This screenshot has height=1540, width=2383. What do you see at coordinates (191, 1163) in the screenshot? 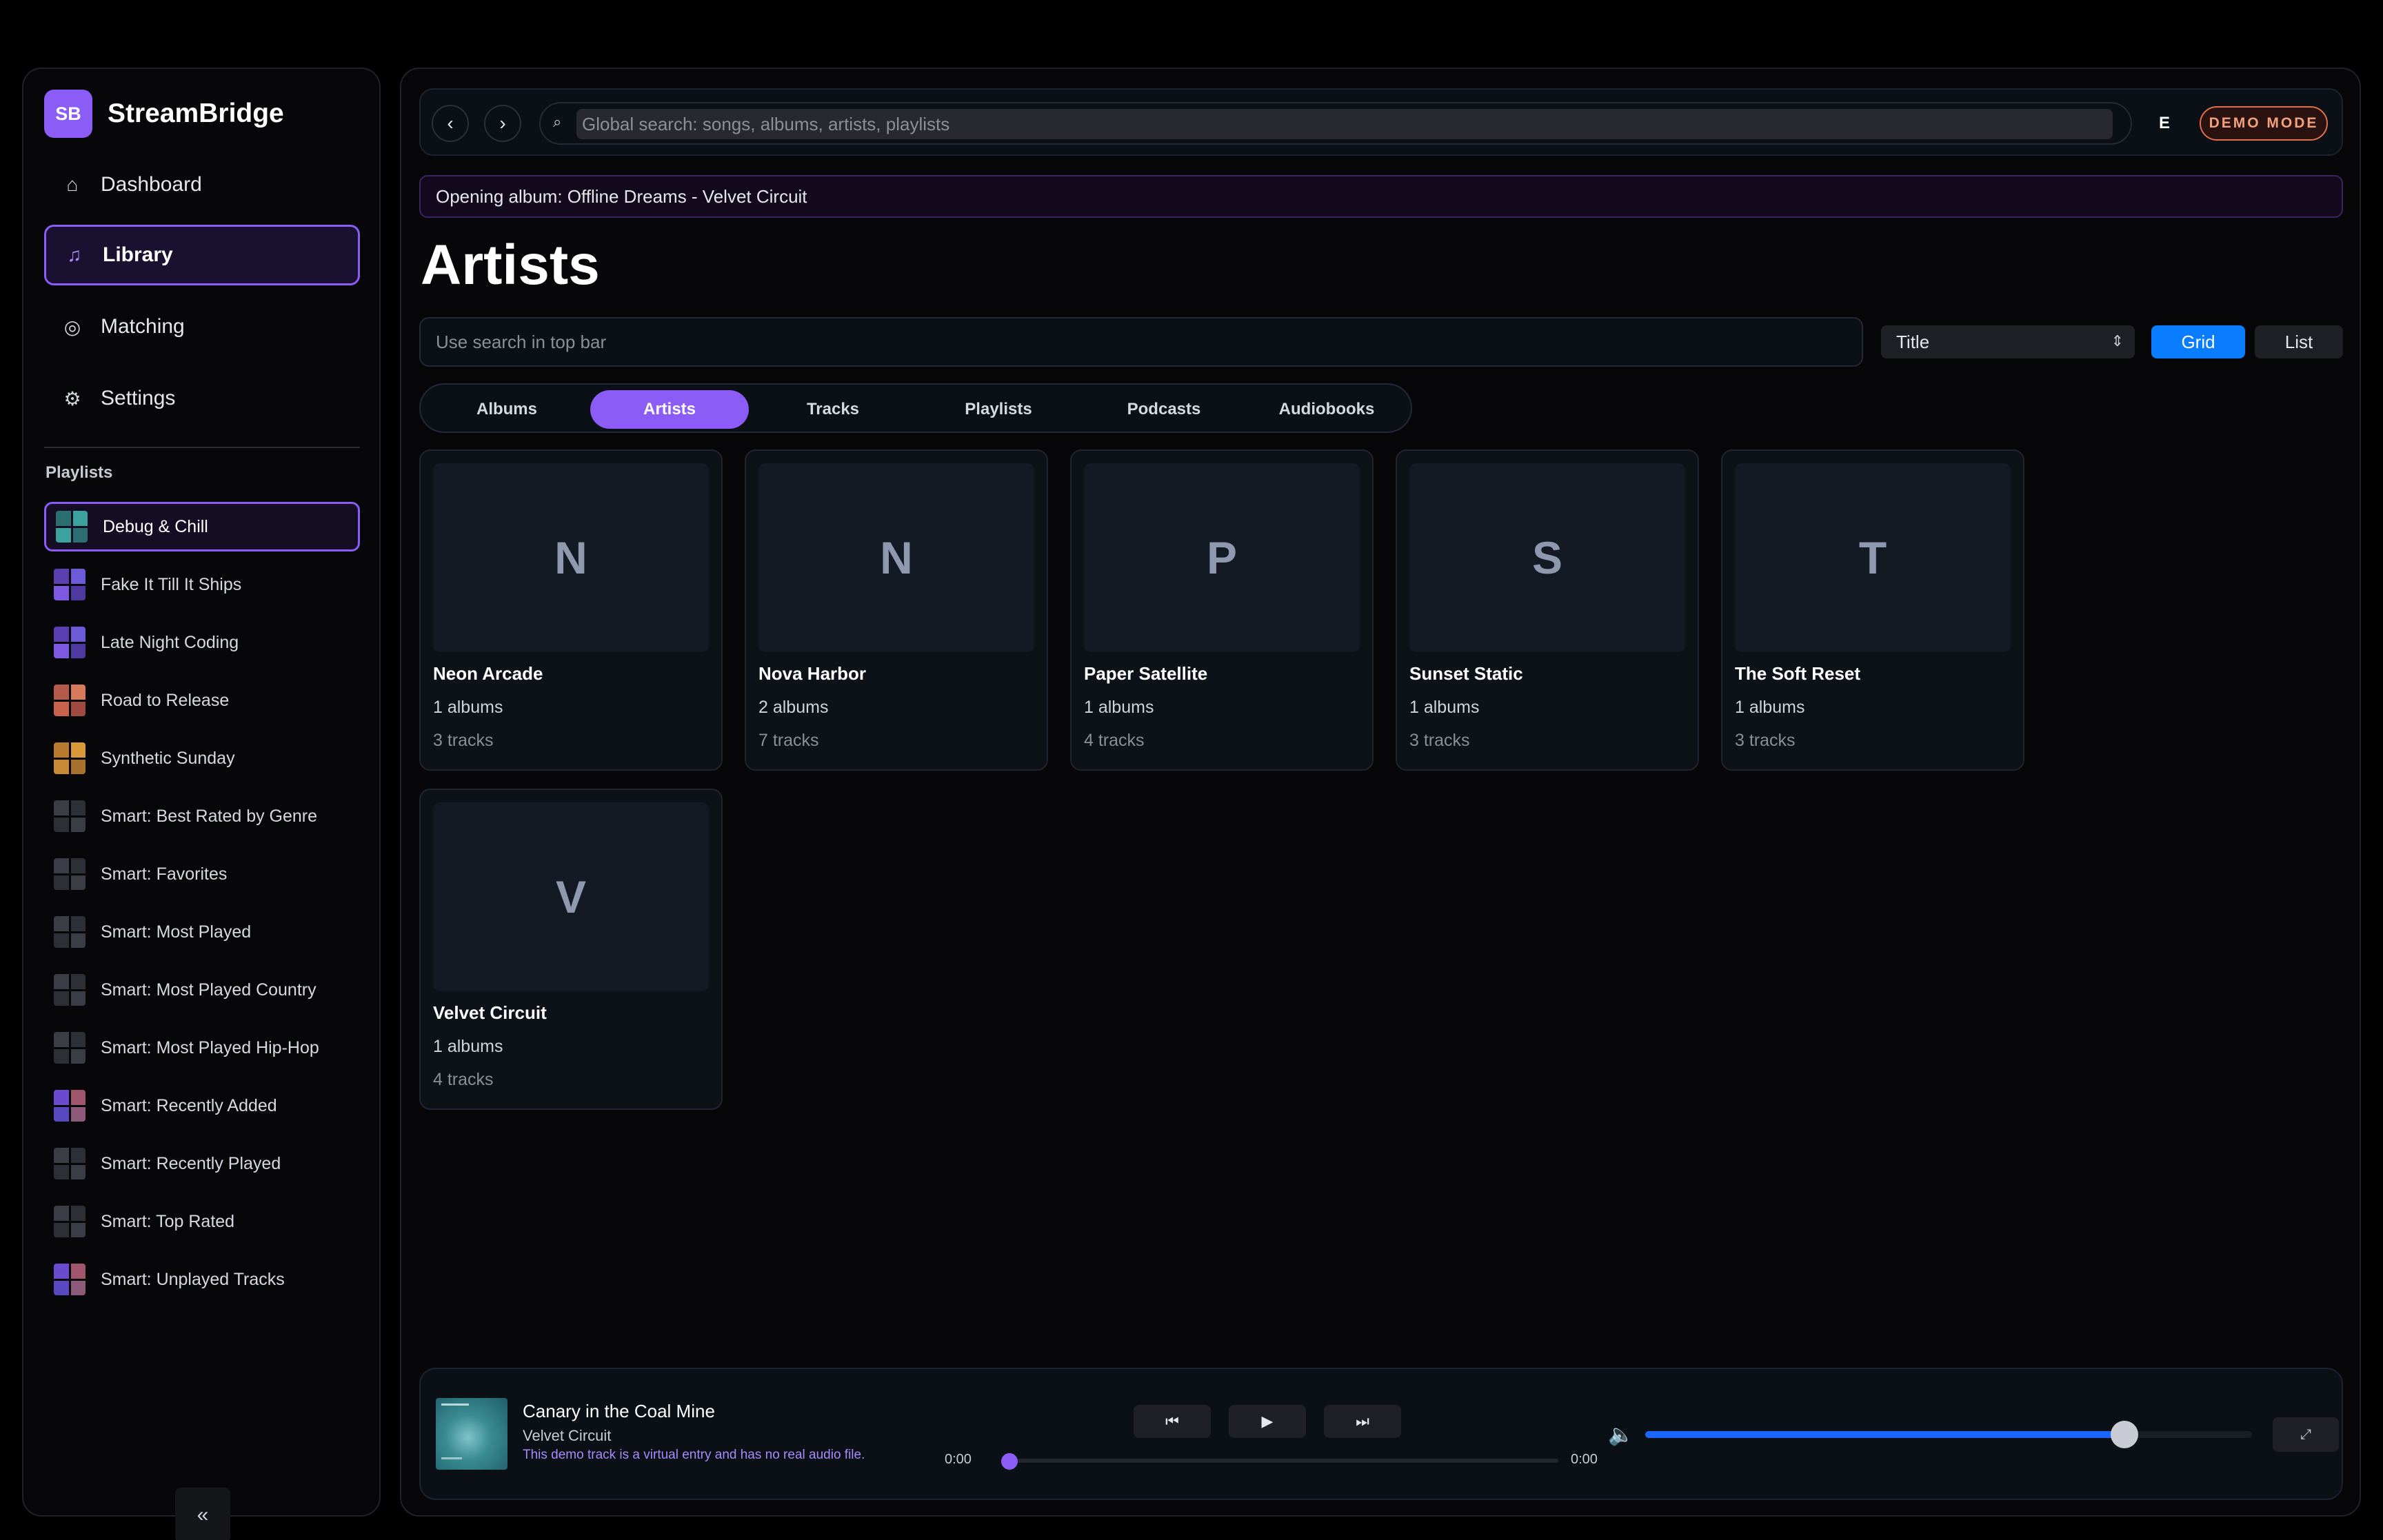
I see `playlist-label: Smart: Recently Played` at bounding box center [191, 1163].